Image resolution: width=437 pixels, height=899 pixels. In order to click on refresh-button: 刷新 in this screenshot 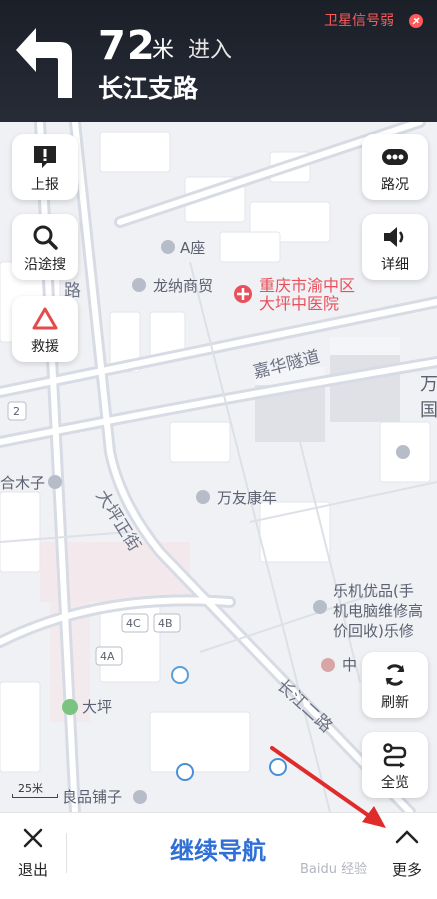, I will do `click(395, 685)`.